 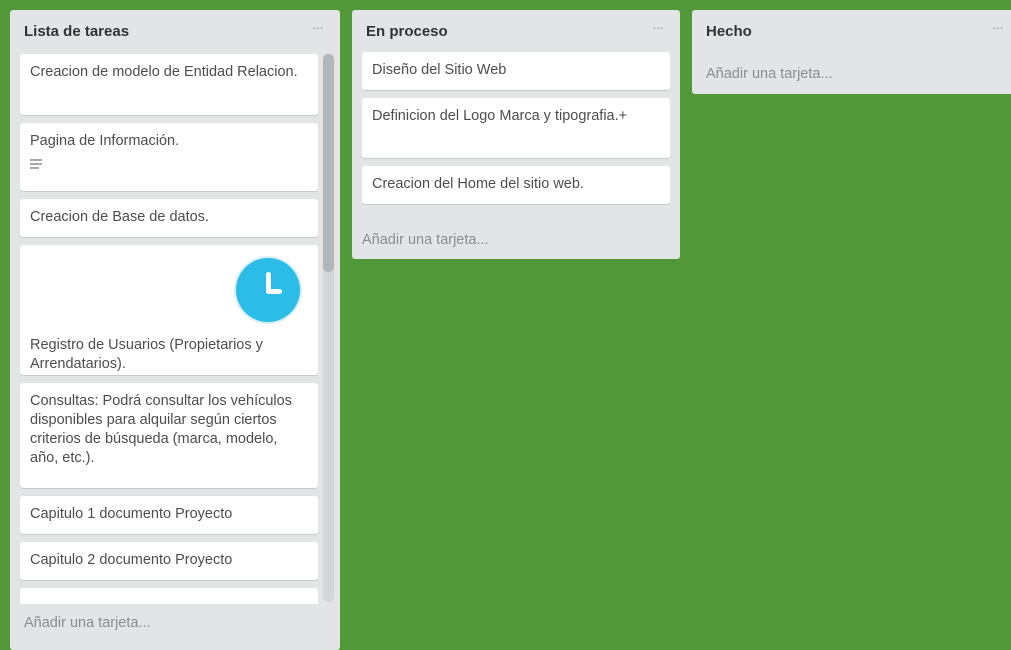 What do you see at coordinates (131, 514) in the screenshot?
I see `card-title: Capitulo 1 documento Proyecto` at bounding box center [131, 514].